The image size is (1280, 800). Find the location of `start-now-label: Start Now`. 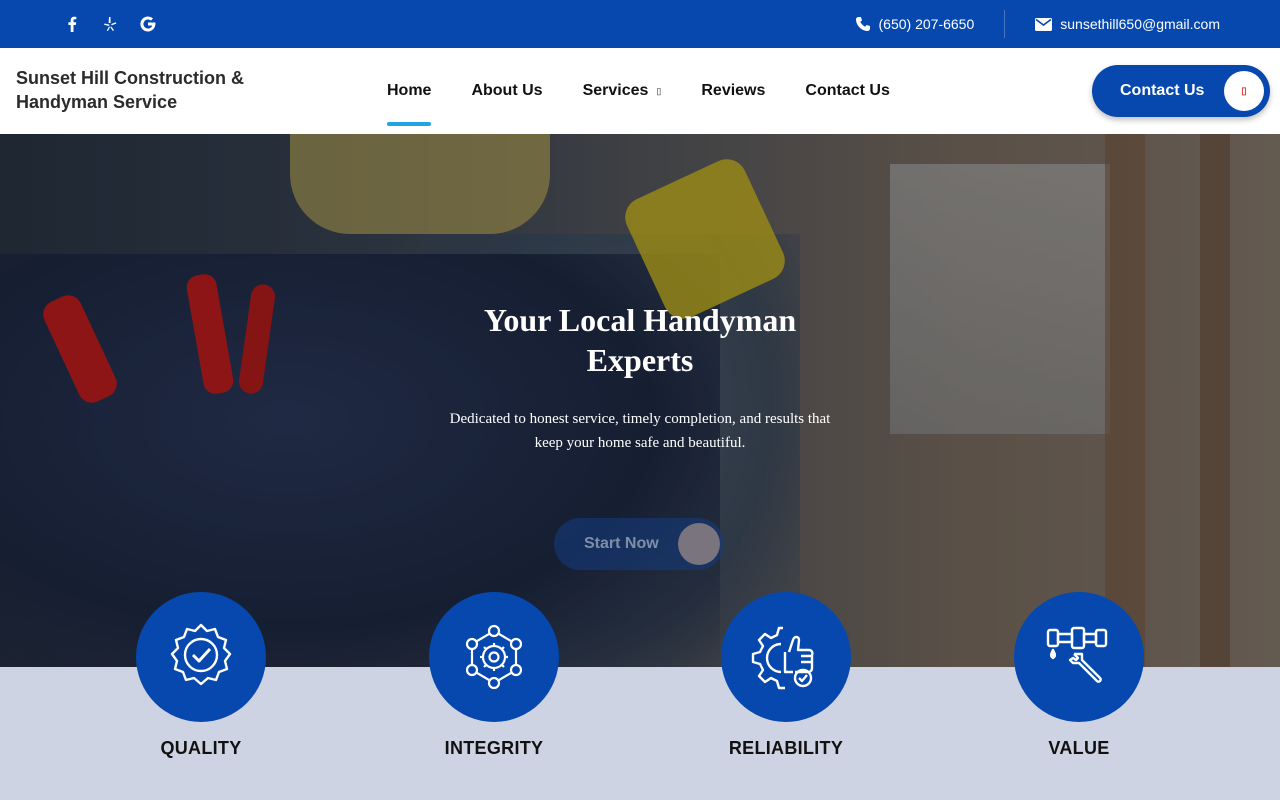

start-now-label: Start Now is located at coordinates (621, 543).